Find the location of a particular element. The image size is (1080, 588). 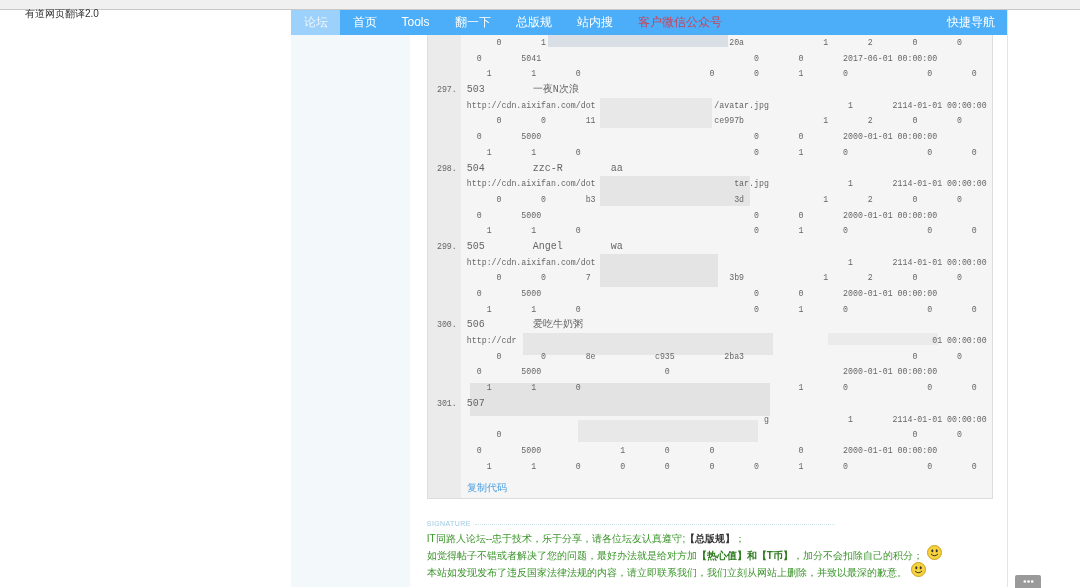

code-line: 1 1 0 0 0 1 0 0 0 is located at coordinates (731, 74).